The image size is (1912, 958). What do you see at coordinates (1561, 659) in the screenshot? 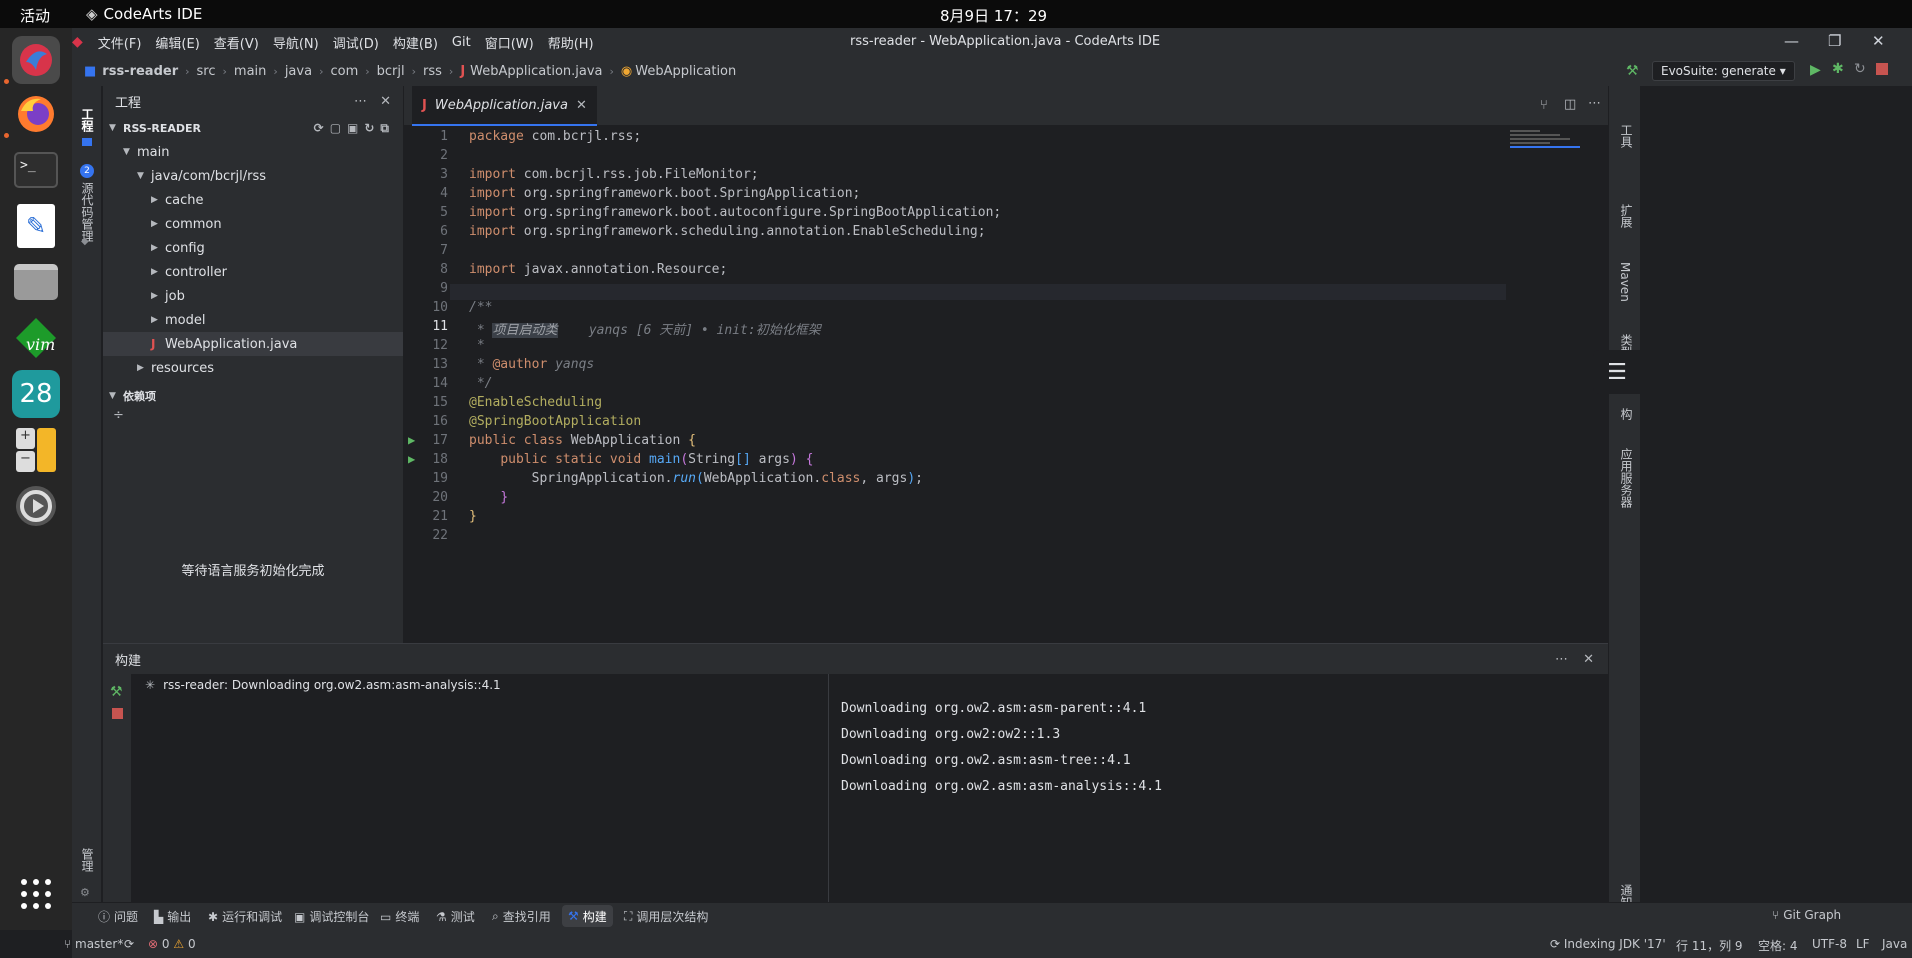
I see `build-more-icon: ⋯` at bounding box center [1561, 659].